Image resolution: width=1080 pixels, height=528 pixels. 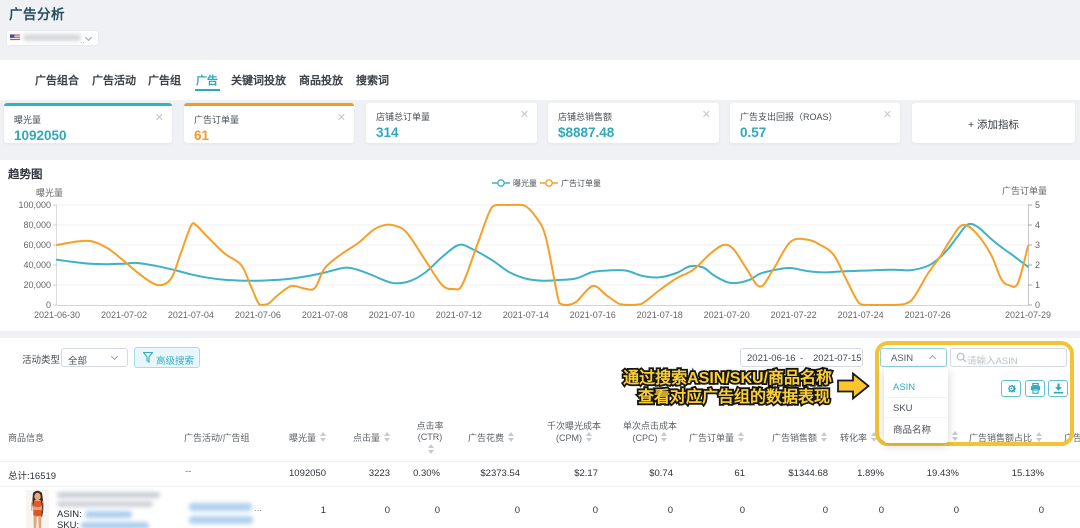 I want to click on svg-text: 2021-07-22, so click(x=794, y=315).